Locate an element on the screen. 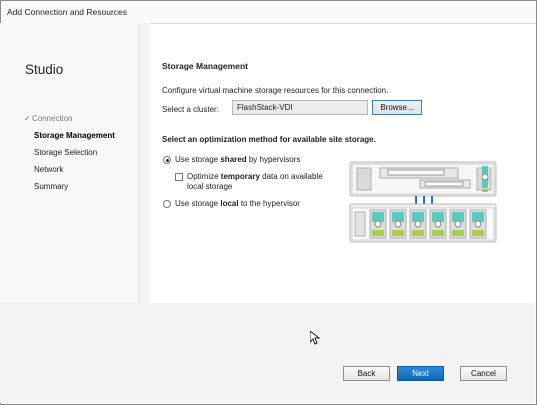 The image size is (537, 405). window-title: Add Connection and Resources is located at coordinates (67, 12).